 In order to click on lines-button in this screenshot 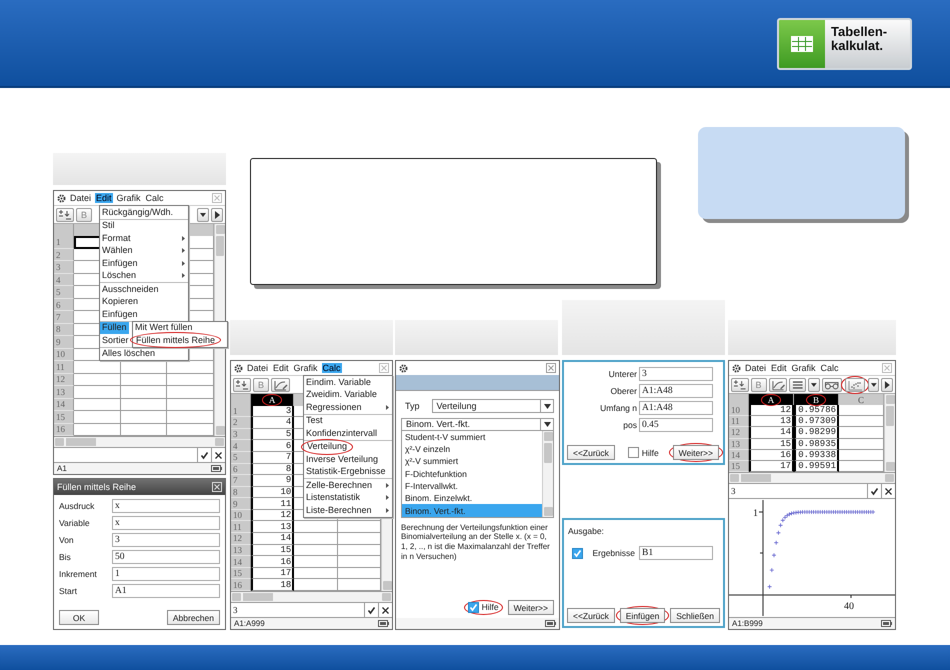, I will do `click(797, 385)`.